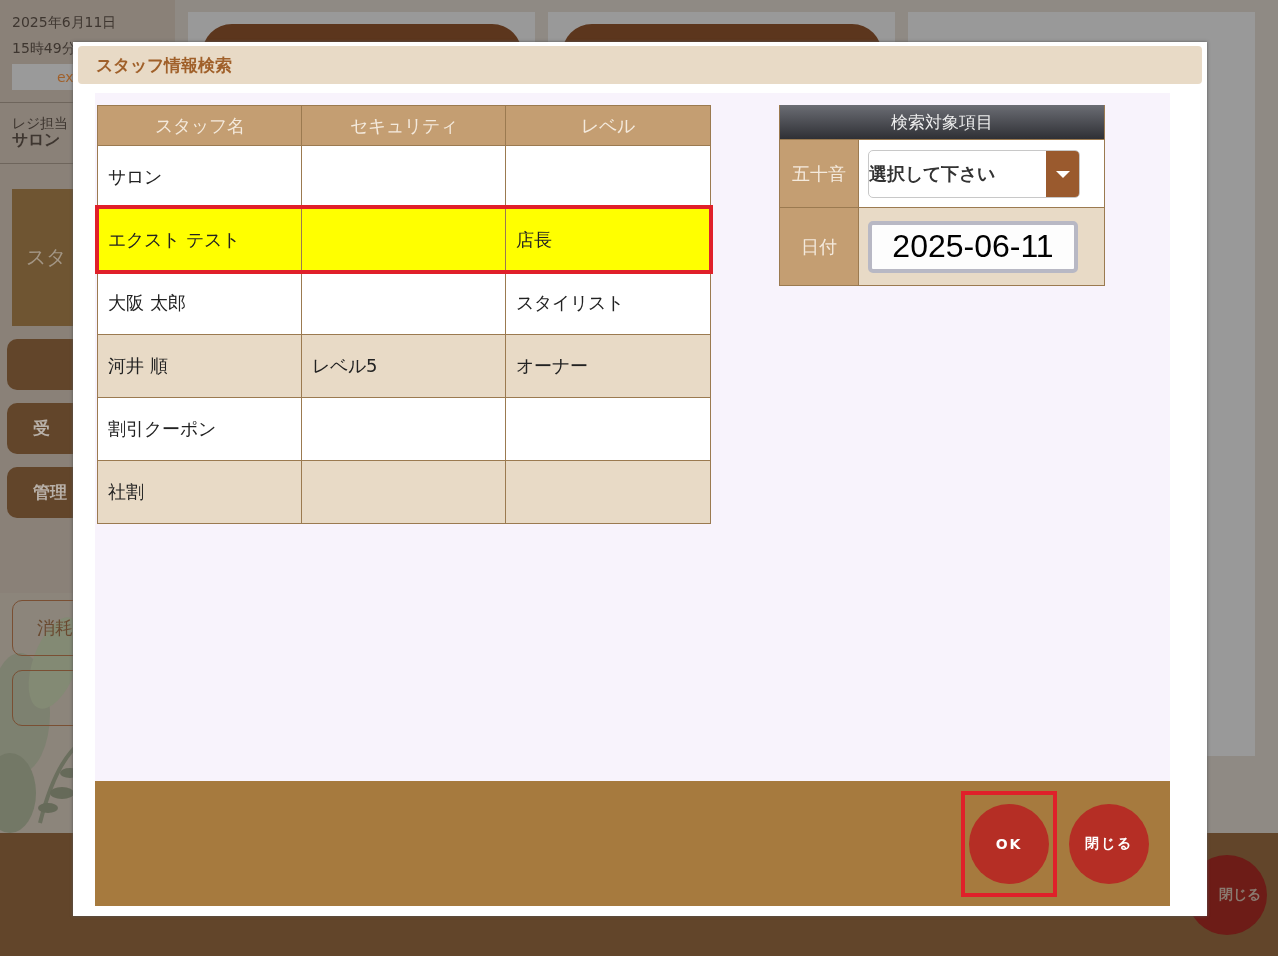 This screenshot has width=1278, height=956. Describe the element at coordinates (65, 77) in the screenshot. I see `user-code: ex` at that location.